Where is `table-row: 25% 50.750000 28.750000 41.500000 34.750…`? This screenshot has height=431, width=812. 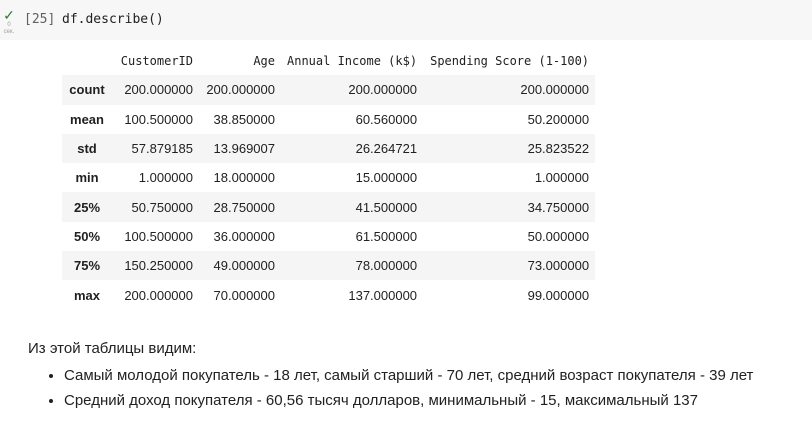 table-row: 25% 50.750000 28.750000 41.500000 34.750… is located at coordinates (329, 207).